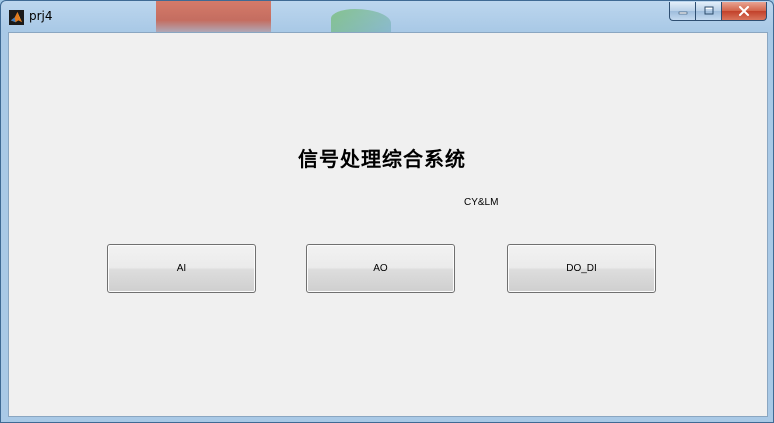 This screenshot has width=774, height=423. I want to click on minimize-button, so click(682, 11).